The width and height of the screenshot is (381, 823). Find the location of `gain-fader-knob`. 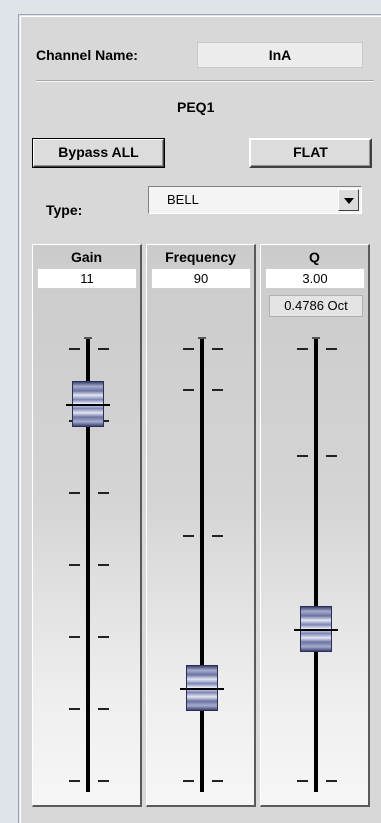

gain-fader-knob is located at coordinates (88, 404).